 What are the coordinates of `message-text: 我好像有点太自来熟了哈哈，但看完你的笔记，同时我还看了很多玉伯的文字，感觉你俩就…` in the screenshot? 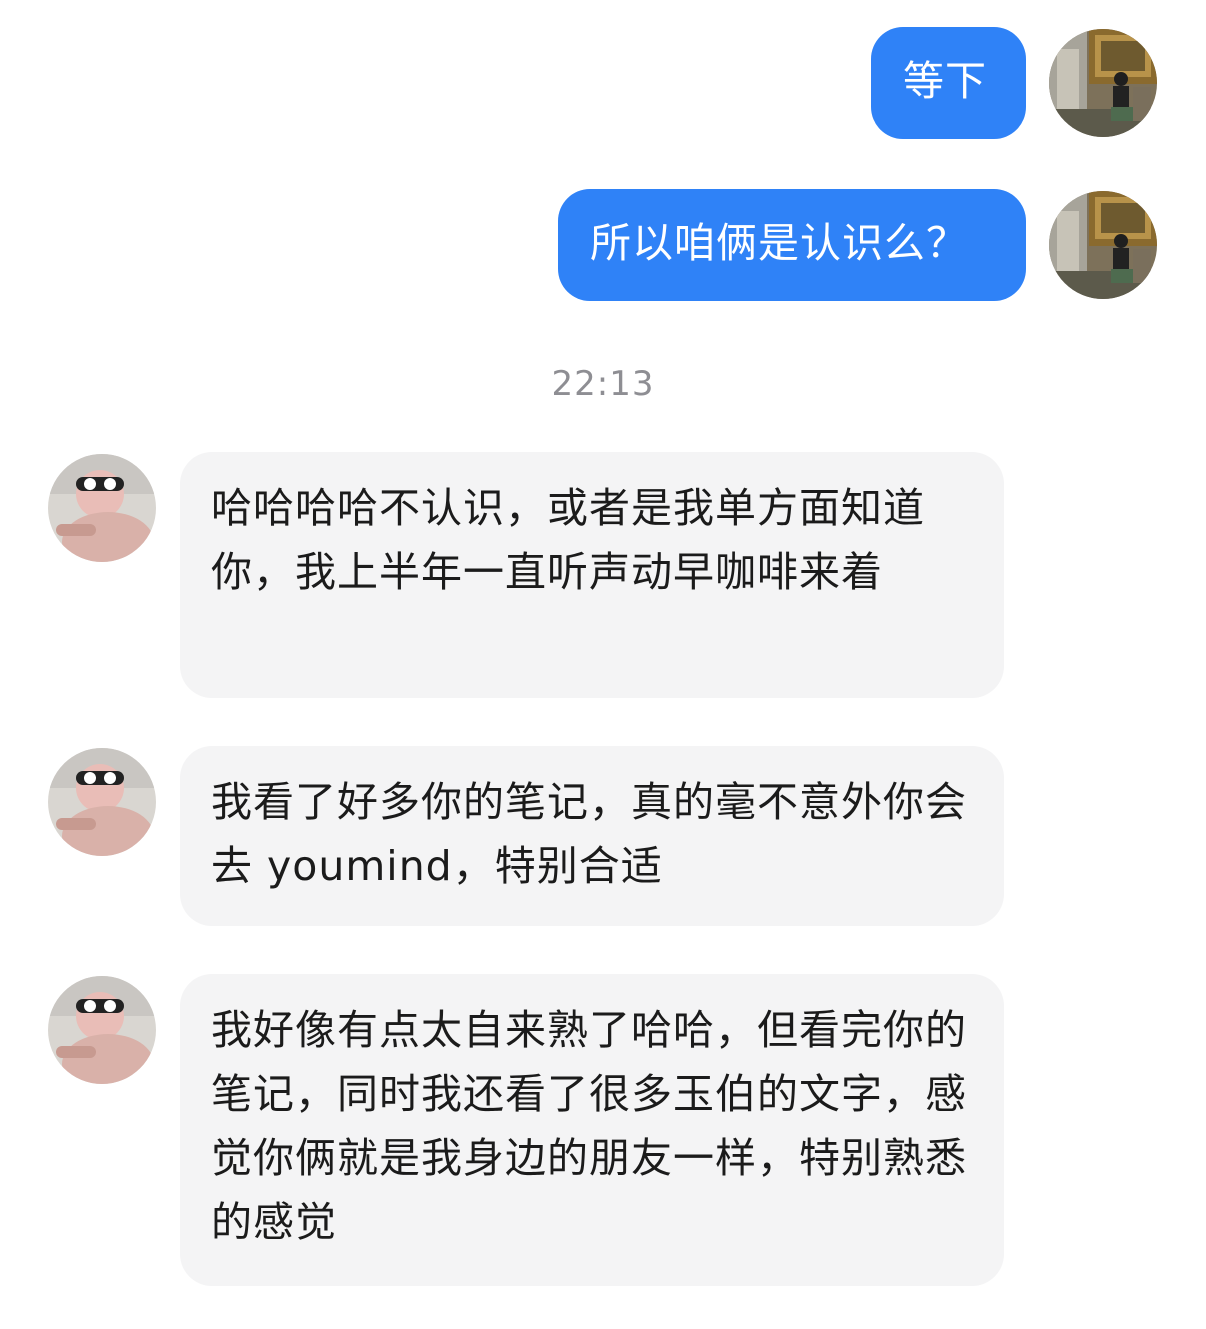 It's located at (589, 1126).